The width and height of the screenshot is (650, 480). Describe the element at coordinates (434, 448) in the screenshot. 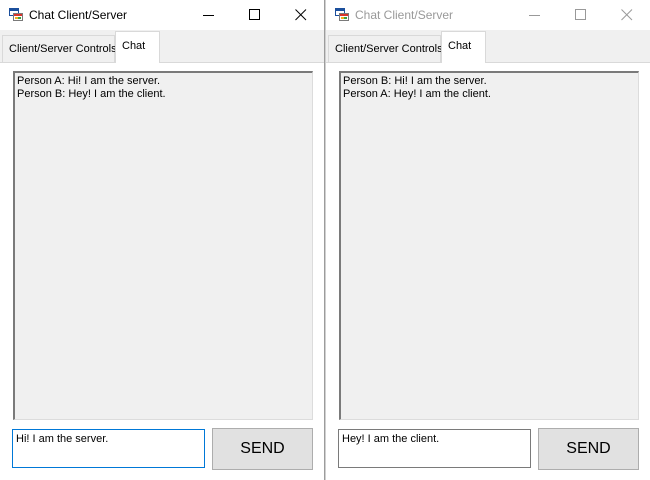

I see `message-input: Hey! I am the client.` at that location.